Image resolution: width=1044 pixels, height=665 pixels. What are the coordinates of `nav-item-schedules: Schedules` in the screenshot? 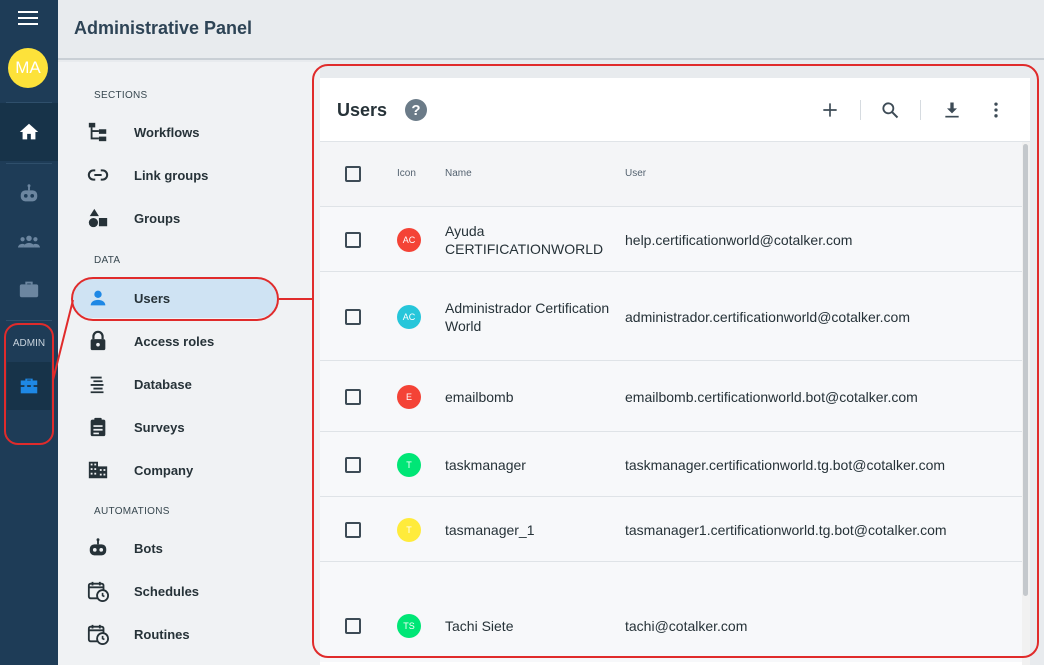 It's located at (175, 591).